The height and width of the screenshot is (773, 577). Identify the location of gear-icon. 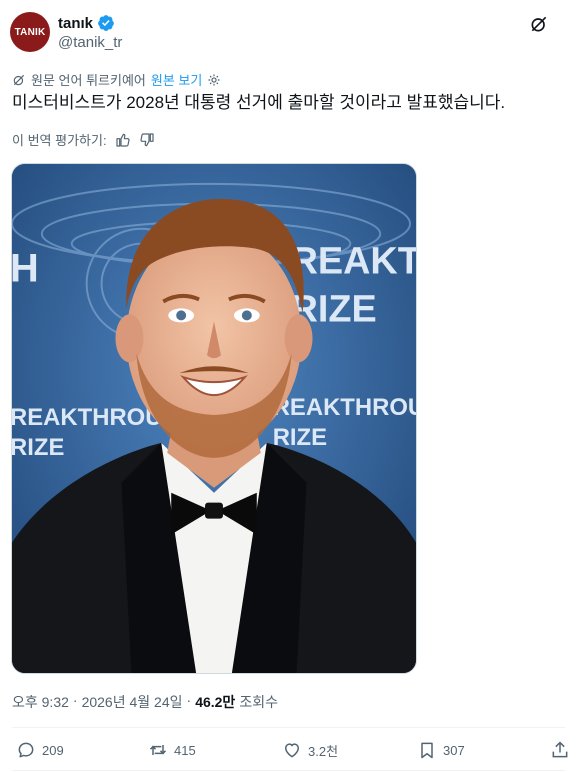
(214, 80).